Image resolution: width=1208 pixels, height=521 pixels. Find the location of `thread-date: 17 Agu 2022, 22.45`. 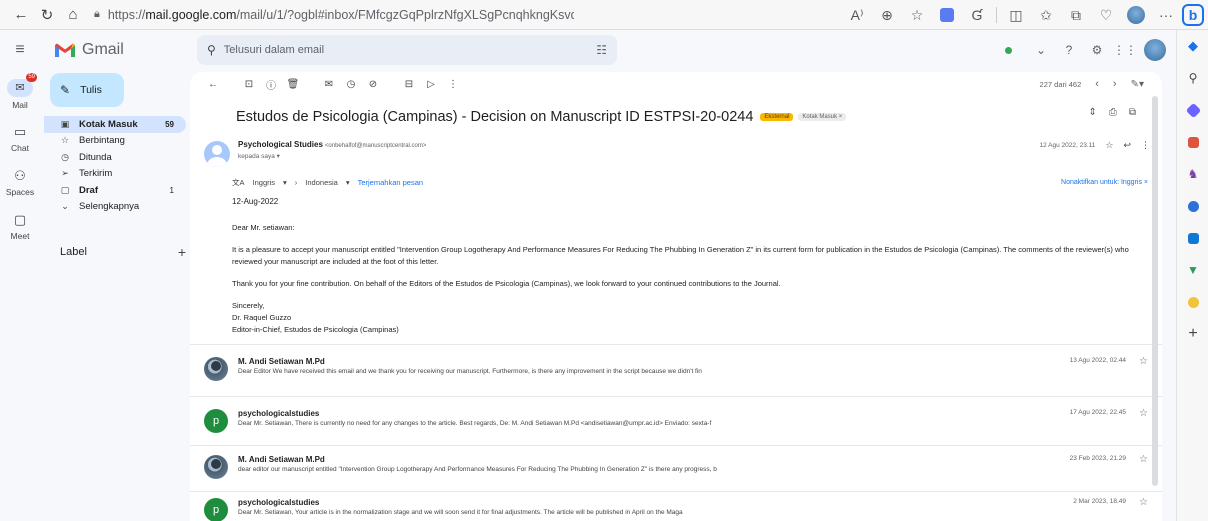

thread-date: 17 Agu 2022, 22.45 is located at coordinates (1097, 412).